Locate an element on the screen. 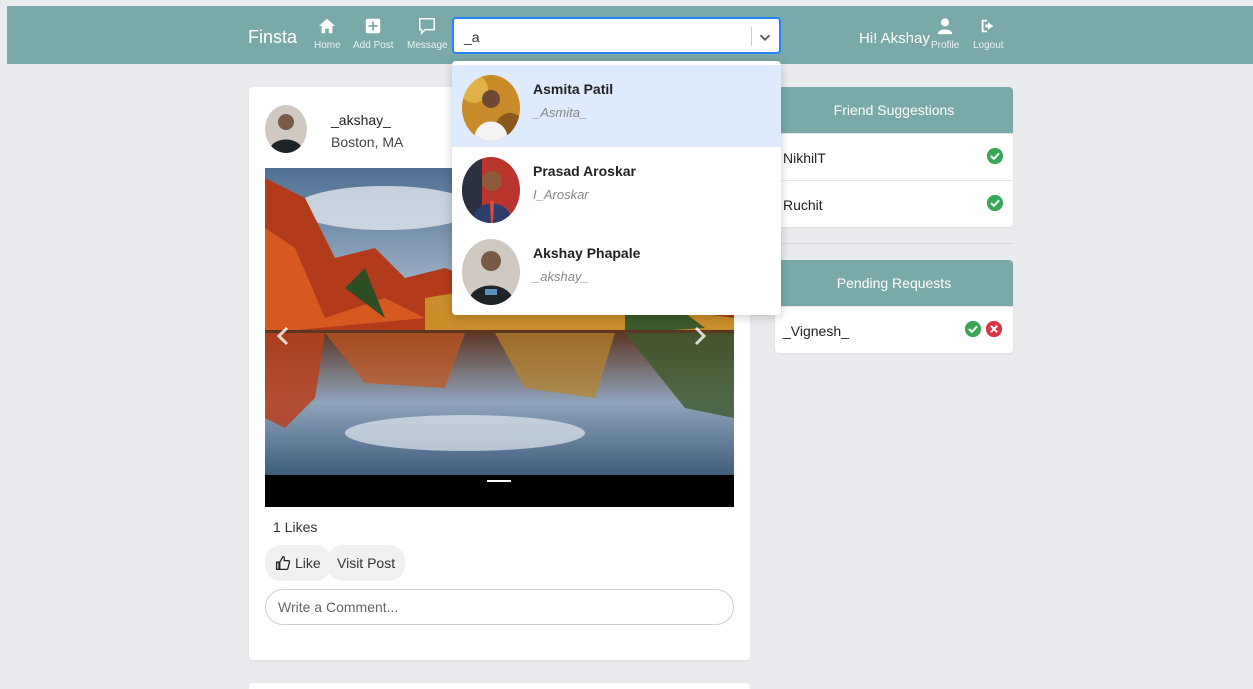 The width and height of the screenshot is (1253, 689). result-name: Akshay Phapale is located at coordinates (587, 253).